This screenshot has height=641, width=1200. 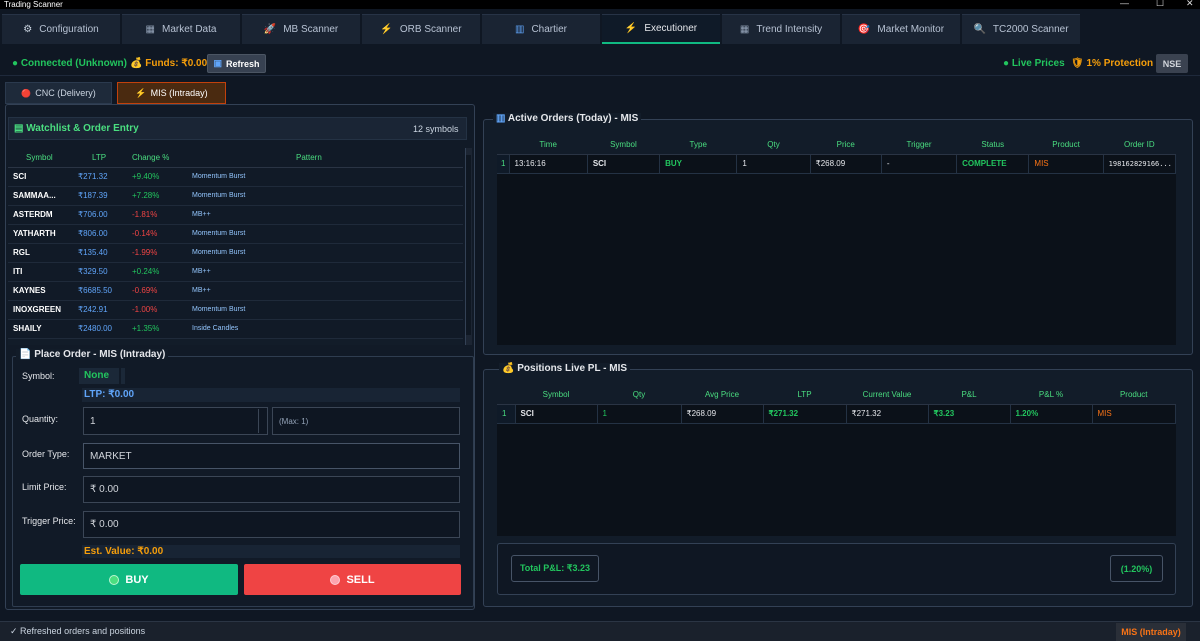 What do you see at coordinates (1021, 29) in the screenshot?
I see `tab-tc2000-scanner: 🔍 TC2000 Scanner` at bounding box center [1021, 29].